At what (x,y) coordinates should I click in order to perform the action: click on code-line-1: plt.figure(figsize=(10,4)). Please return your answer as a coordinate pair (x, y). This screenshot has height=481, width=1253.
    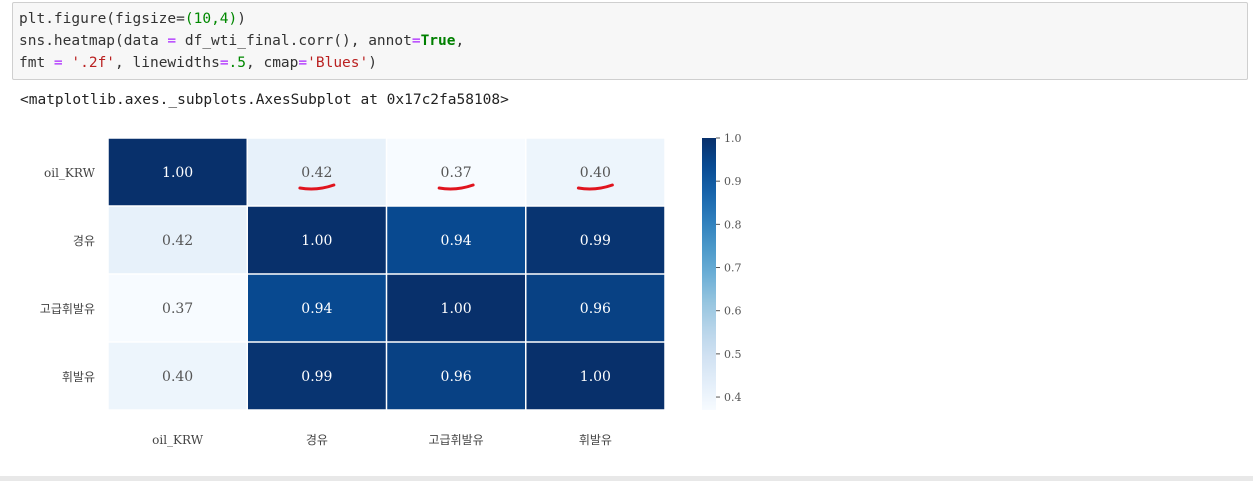
    Looking at the image, I should click on (132, 19).